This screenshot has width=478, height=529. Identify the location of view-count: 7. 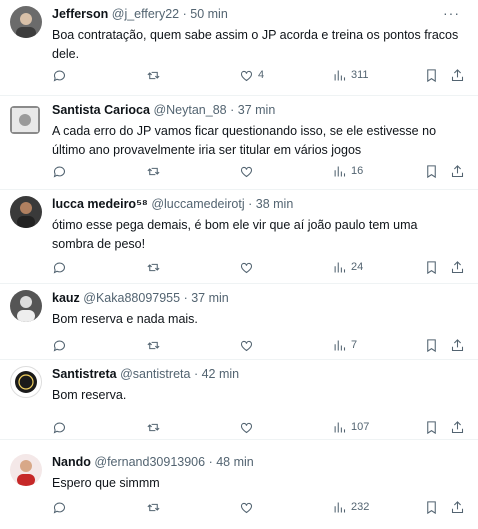
(354, 345).